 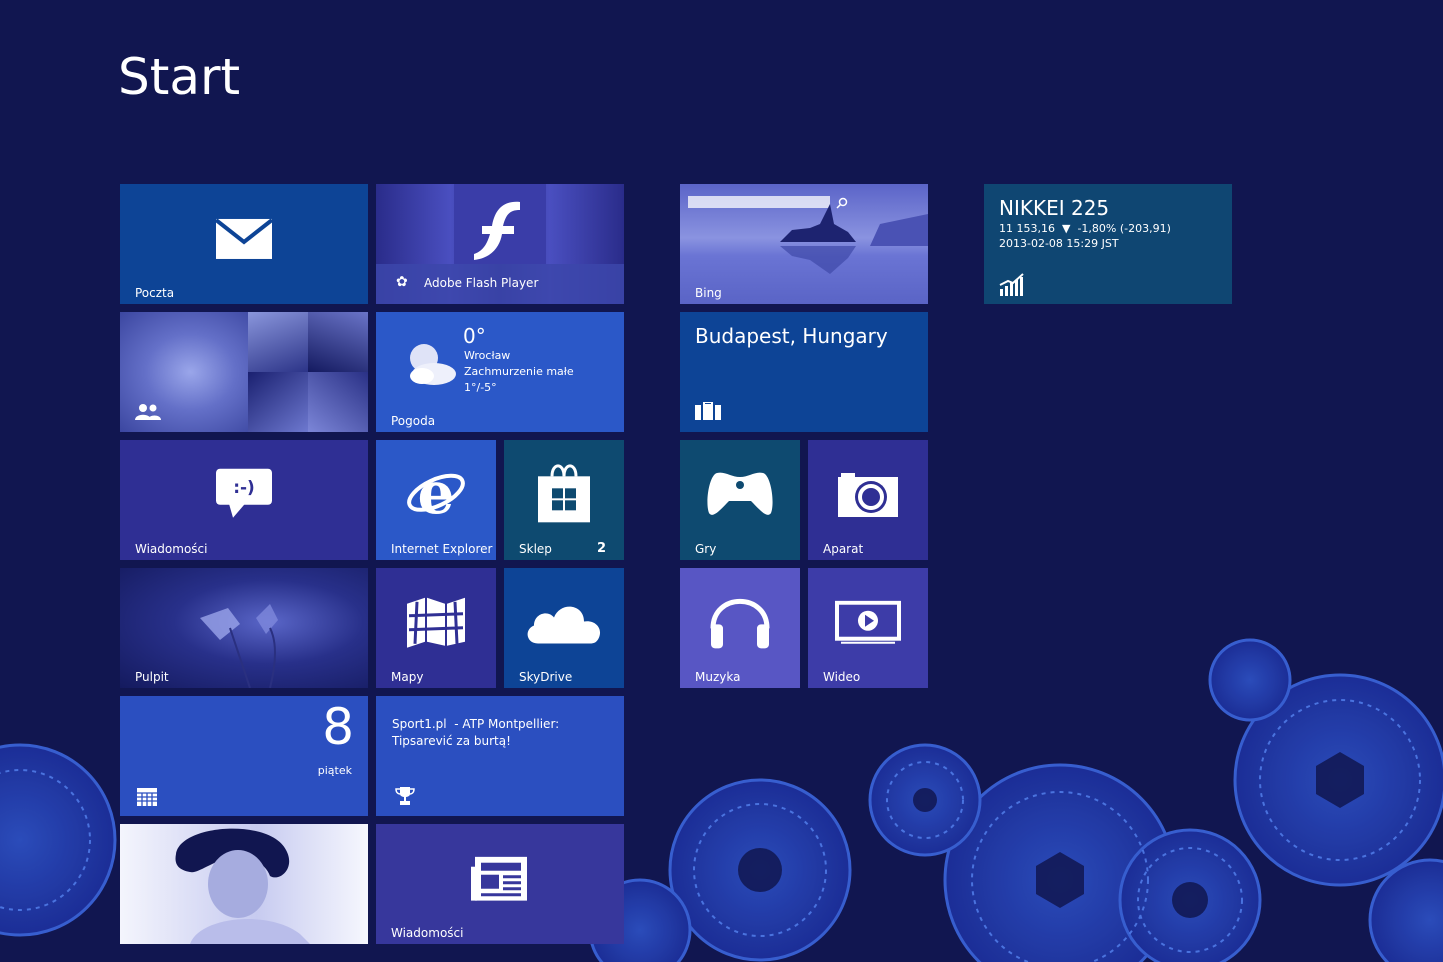 I want to click on tile-desktop-label: Pulpit, so click(x=152, y=677).